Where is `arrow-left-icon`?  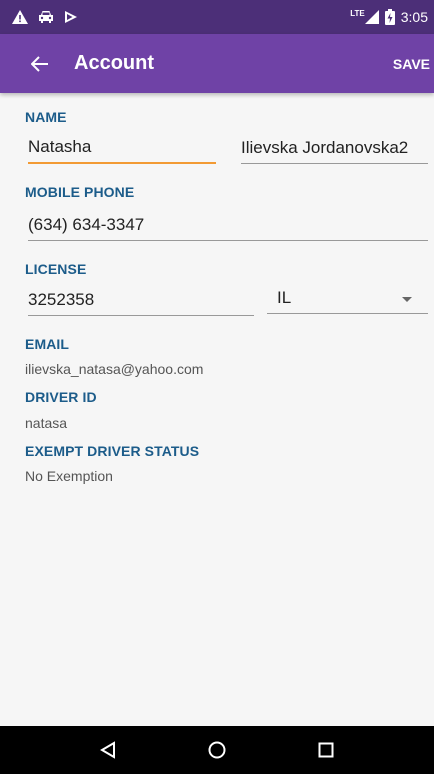
arrow-left-icon is located at coordinates (39, 63).